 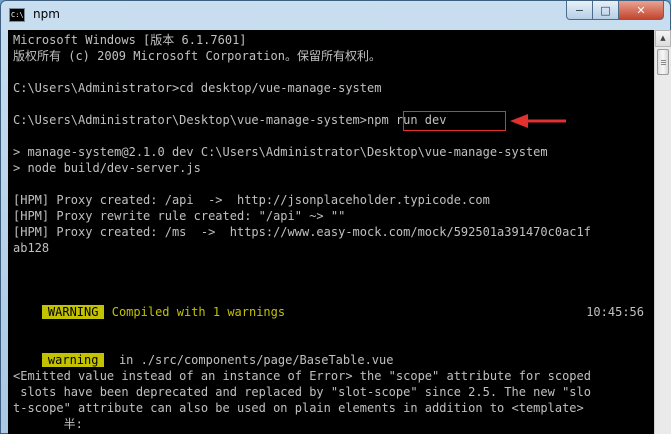 I want to click on scroll-up-button: ▲, so click(x=663, y=38).